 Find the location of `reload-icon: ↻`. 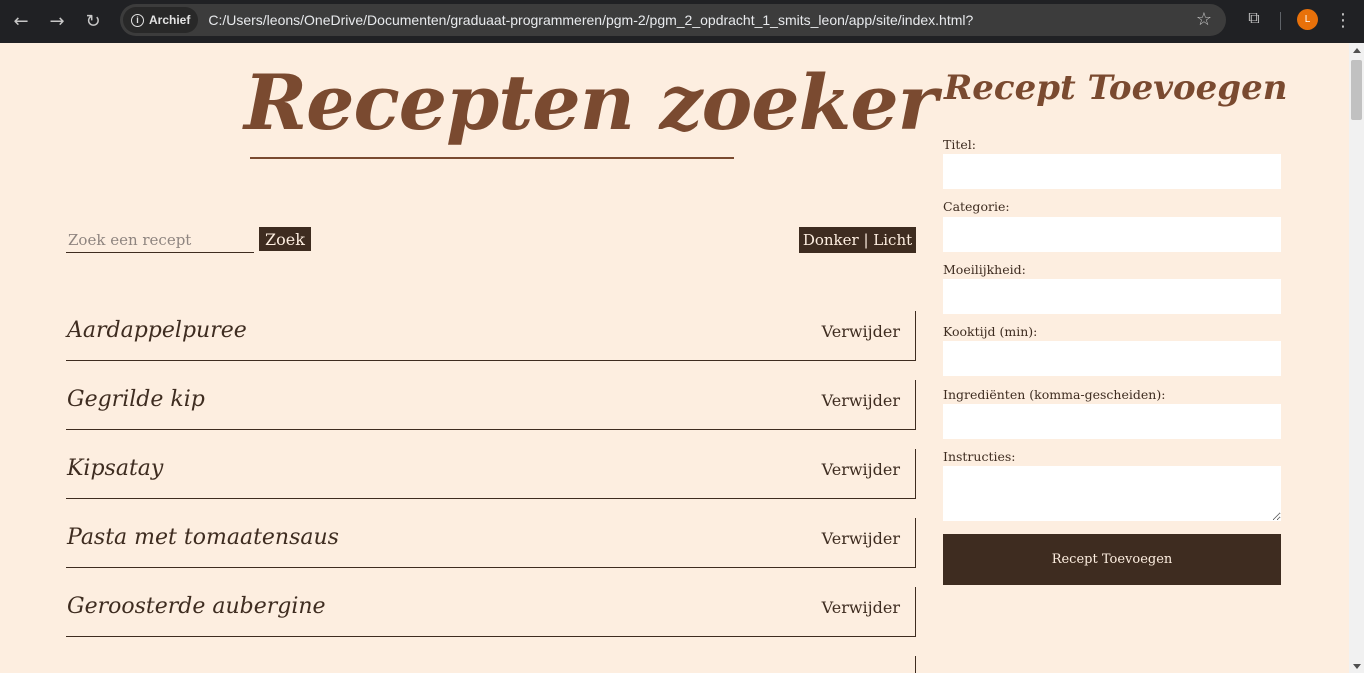

reload-icon: ↻ is located at coordinates (93, 22).